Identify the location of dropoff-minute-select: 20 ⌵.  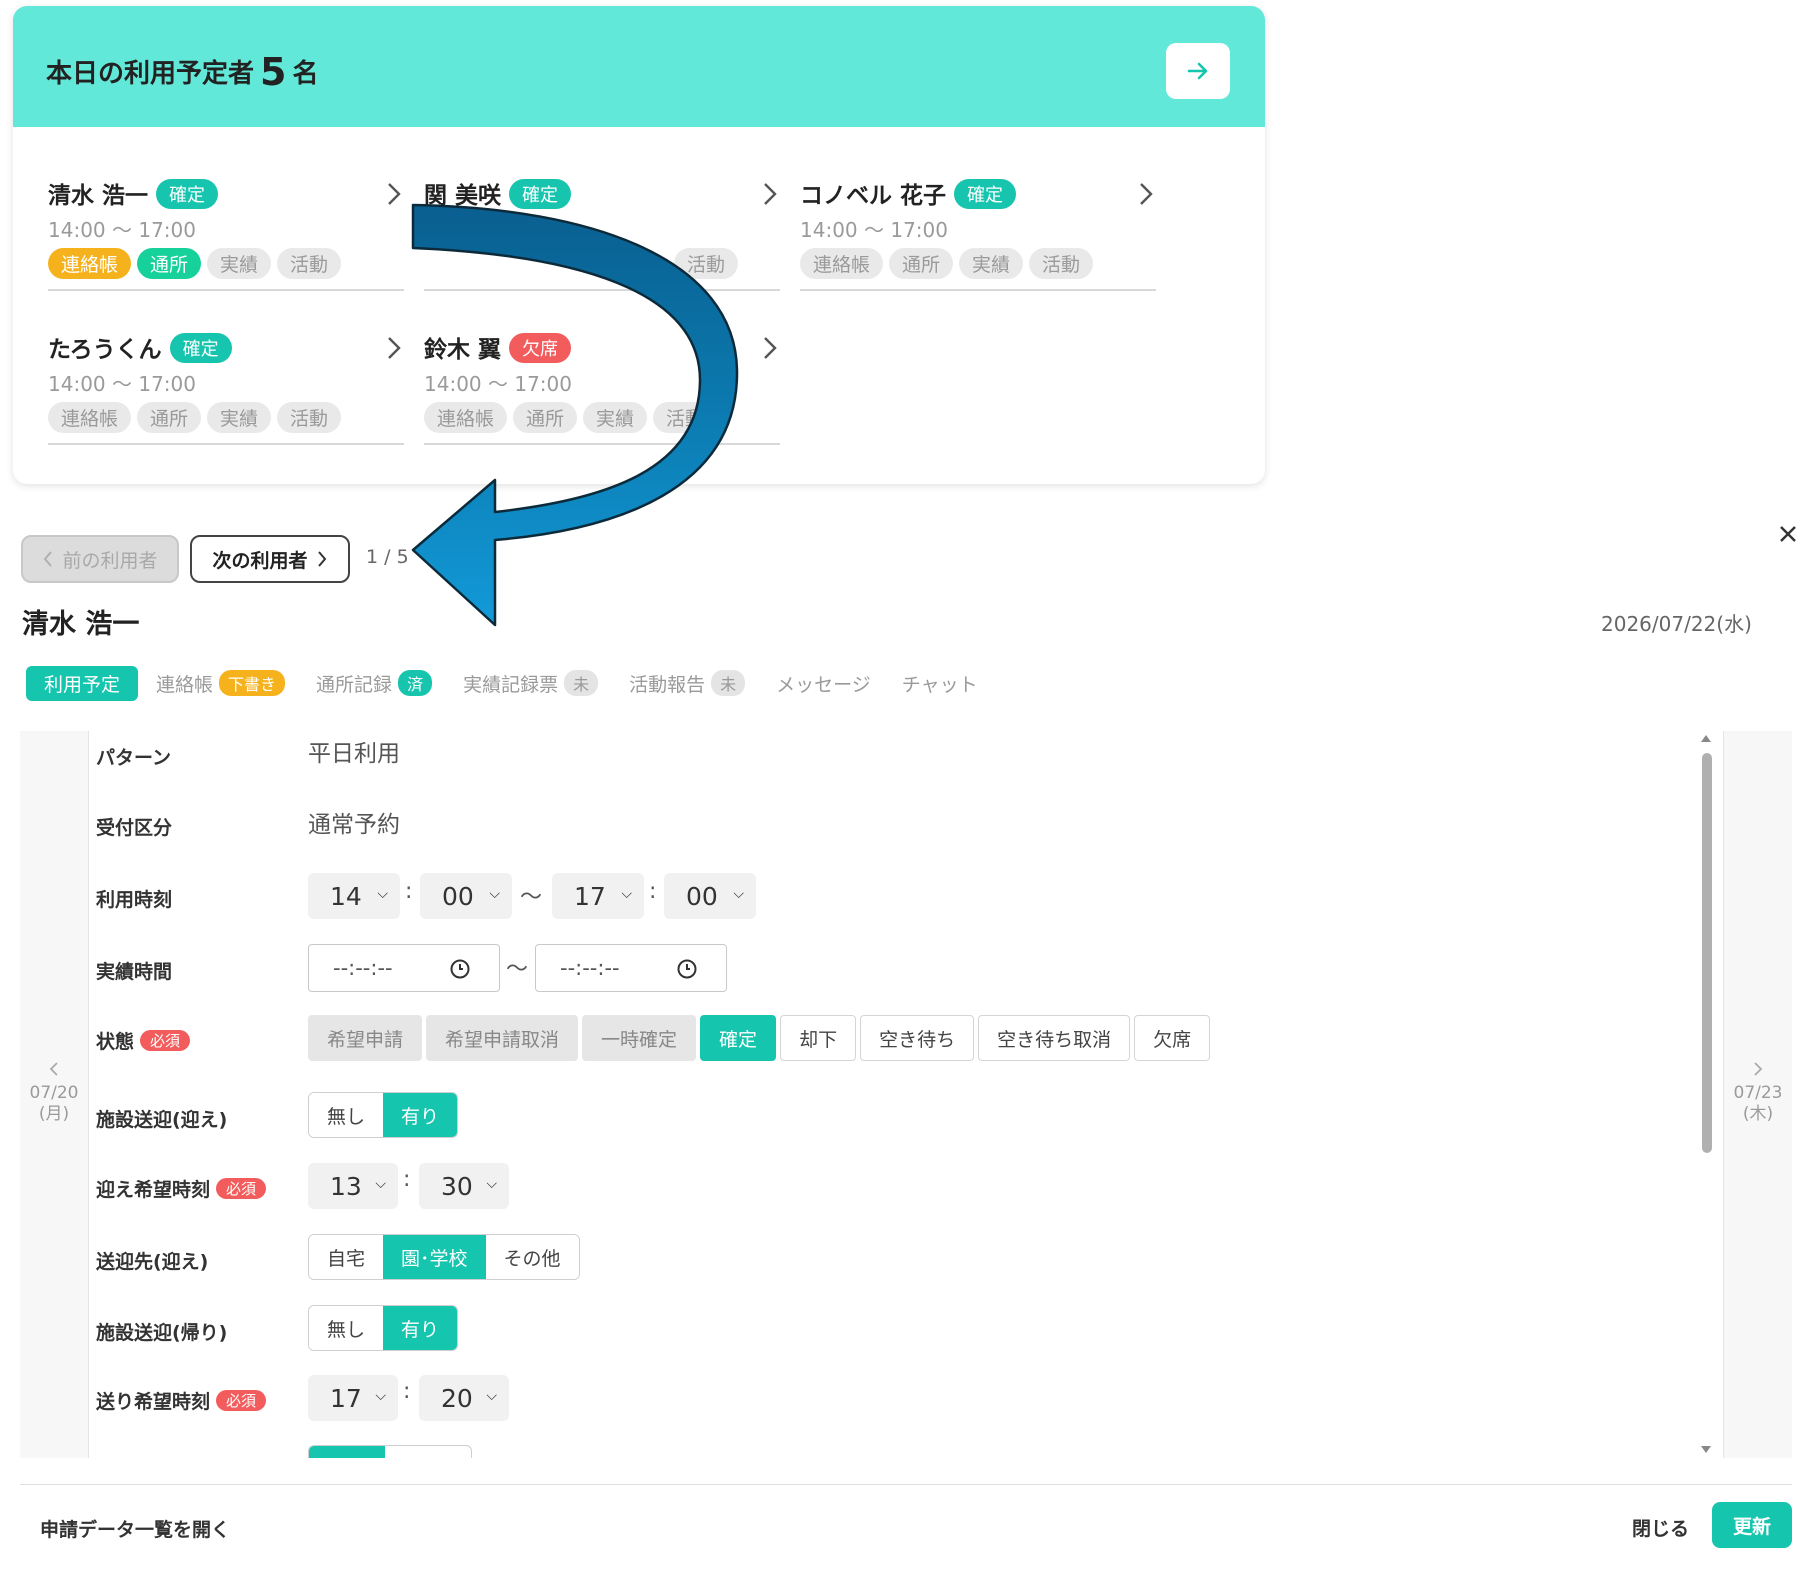
(464, 1398).